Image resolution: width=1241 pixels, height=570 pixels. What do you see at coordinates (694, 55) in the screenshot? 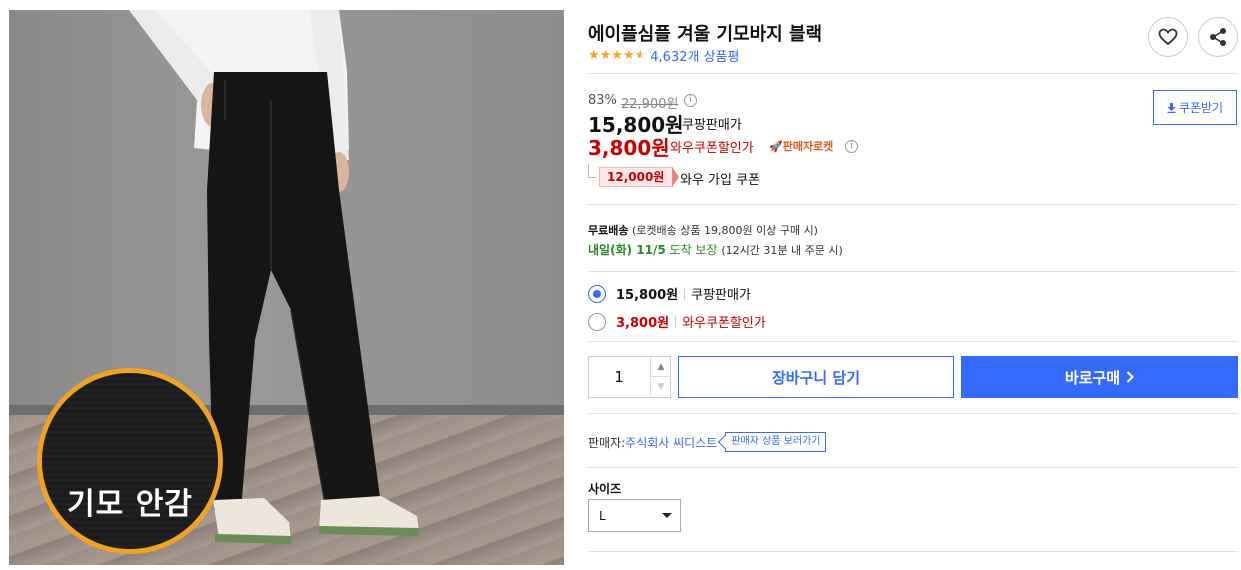
I see `review-count-link: 4,632개 상품평` at bounding box center [694, 55].